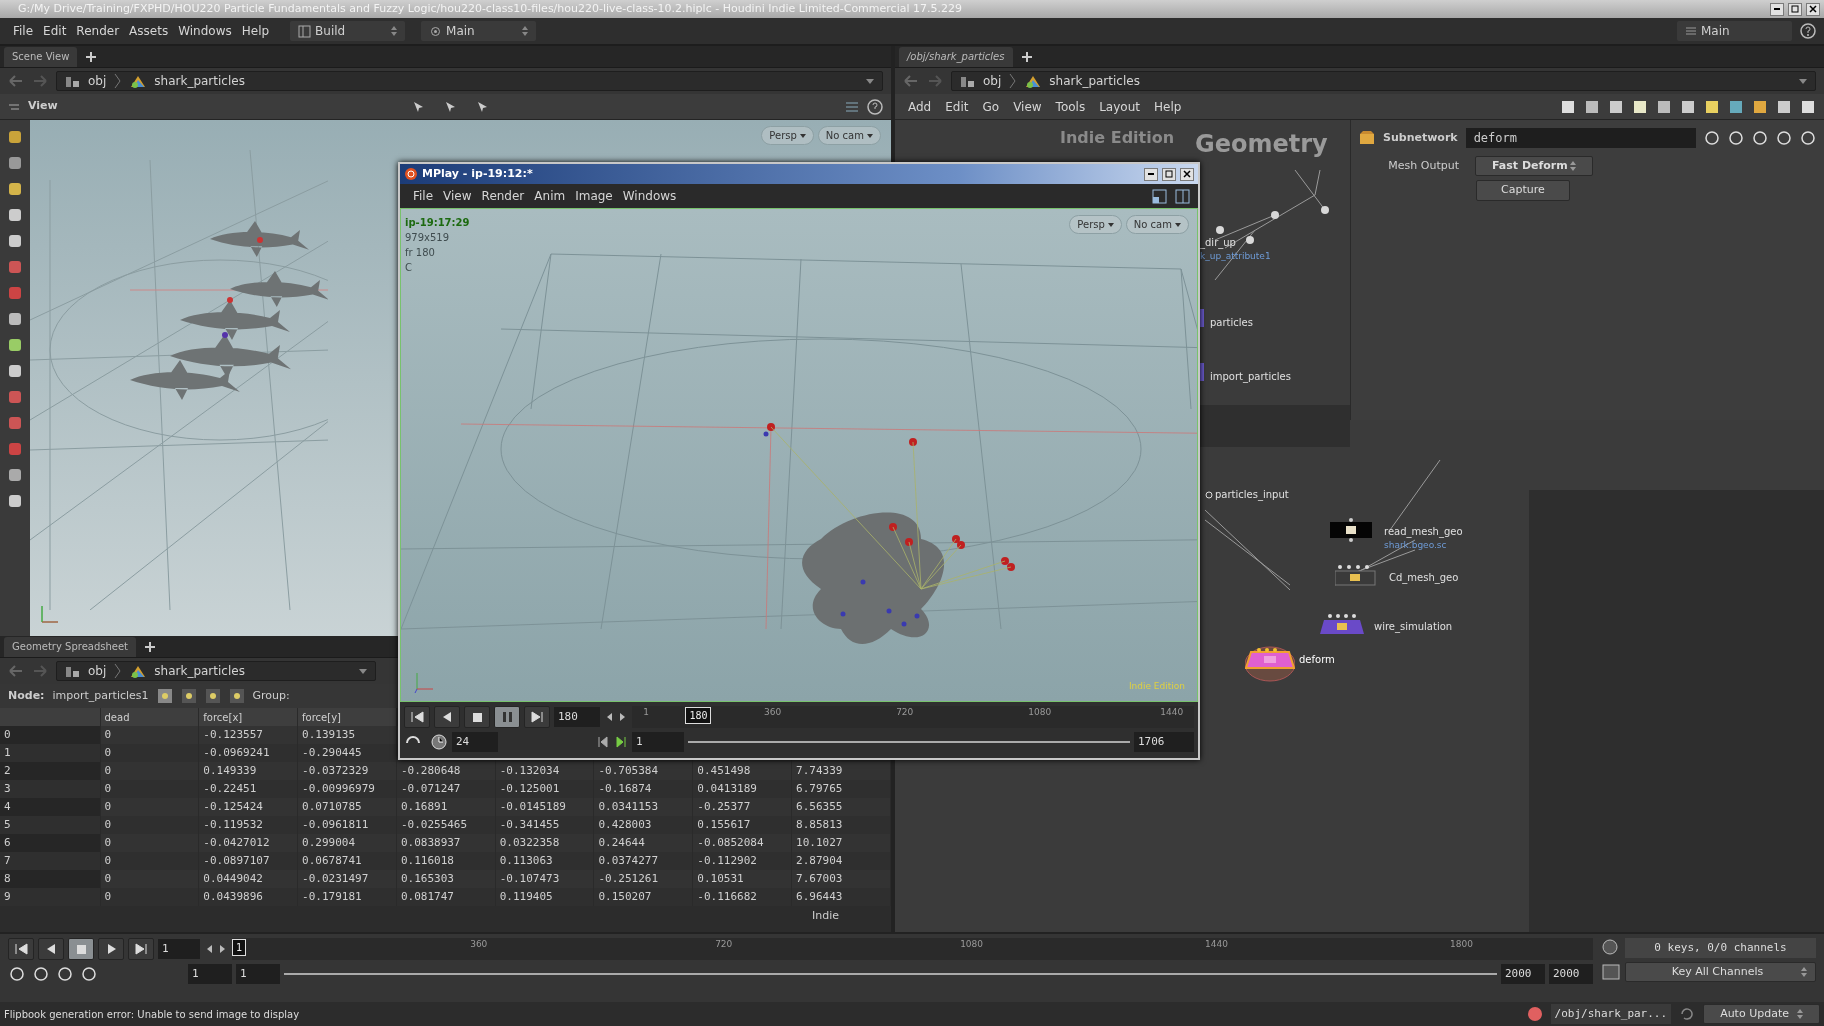 The image size is (1824, 1026). Describe the element at coordinates (1159, 196) in the screenshot. I see `fit-window-icon` at that location.